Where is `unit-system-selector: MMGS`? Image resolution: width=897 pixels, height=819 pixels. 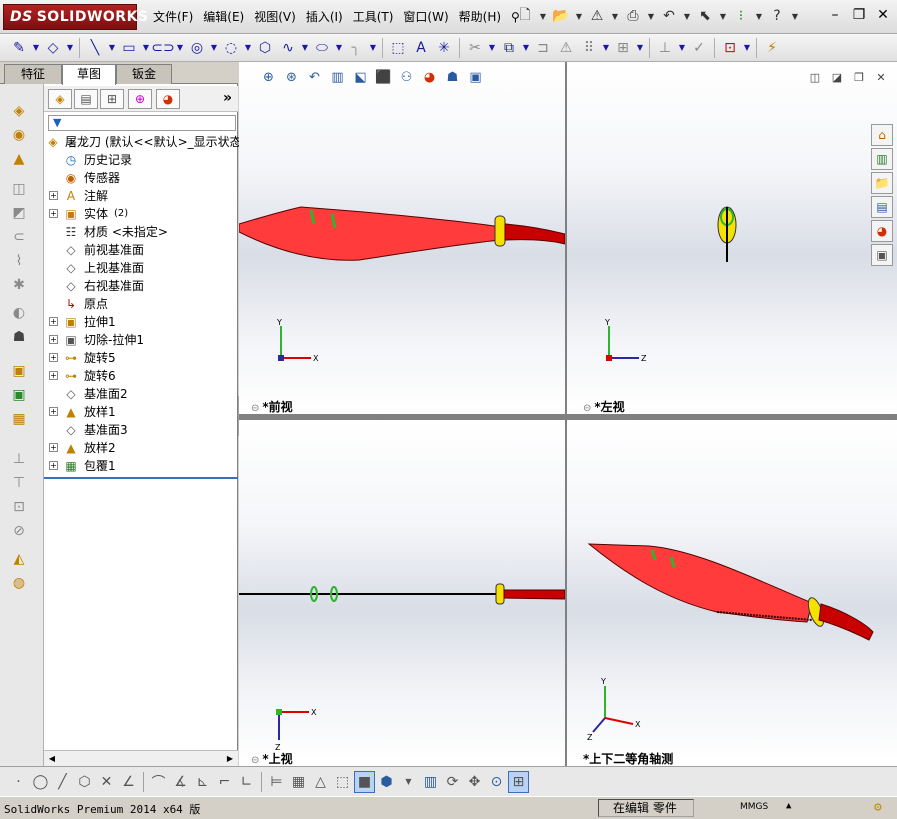
unit-system-selector: MMGS is located at coordinates (754, 807).